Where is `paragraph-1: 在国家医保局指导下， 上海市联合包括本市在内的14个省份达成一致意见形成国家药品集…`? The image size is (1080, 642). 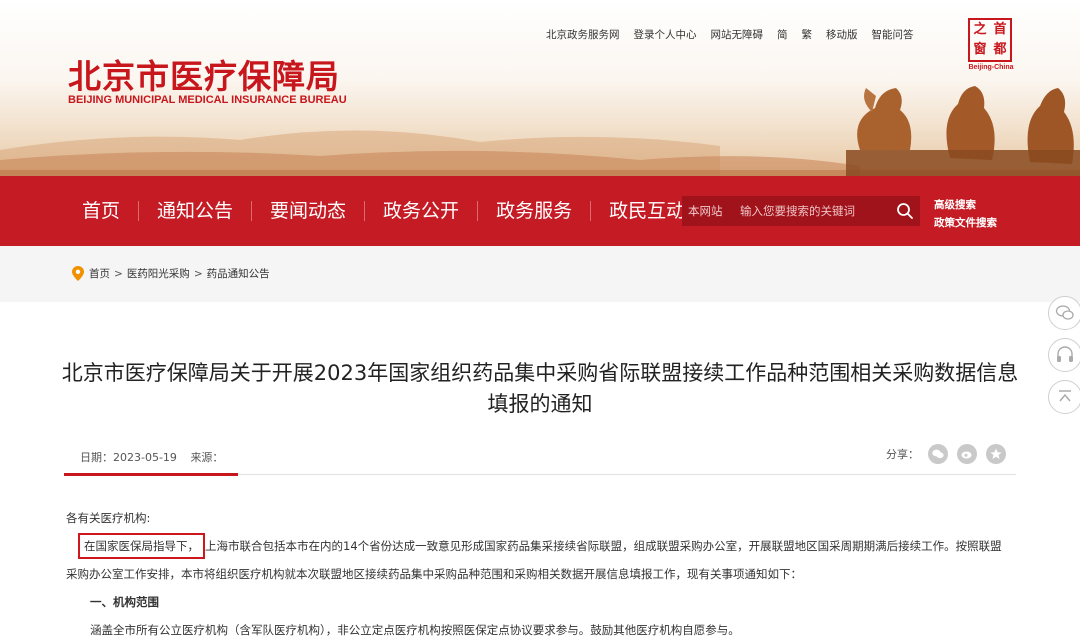 paragraph-1: 在国家医保局指导下， 上海市联合包括本市在内的14个省份达成一致意见形成国家药品集… is located at coordinates (538, 560).